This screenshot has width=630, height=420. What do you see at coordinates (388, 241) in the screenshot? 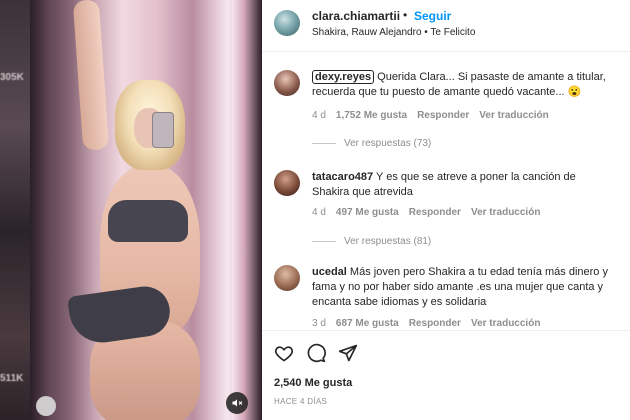
I see `view-replies-label: Ver respuestas (81)` at bounding box center [388, 241].